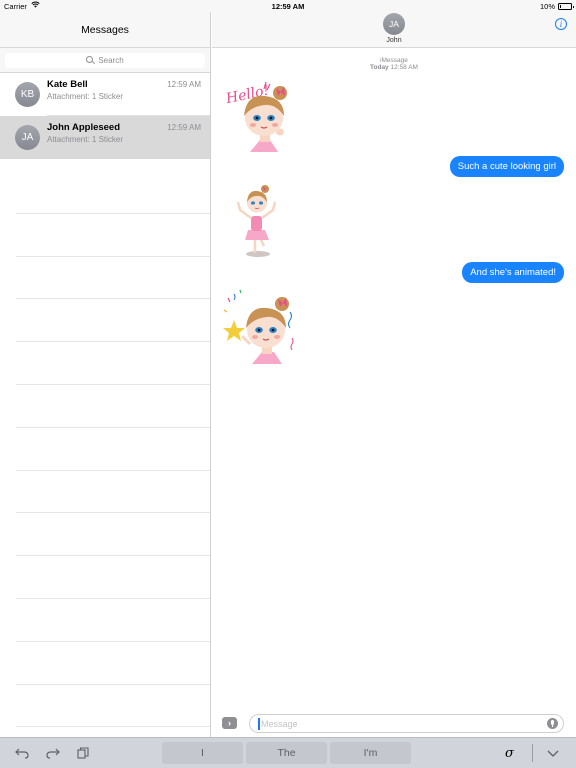  What do you see at coordinates (552, 723) in the screenshot?
I see `microphone-icon` at bounding box center [552, 723].